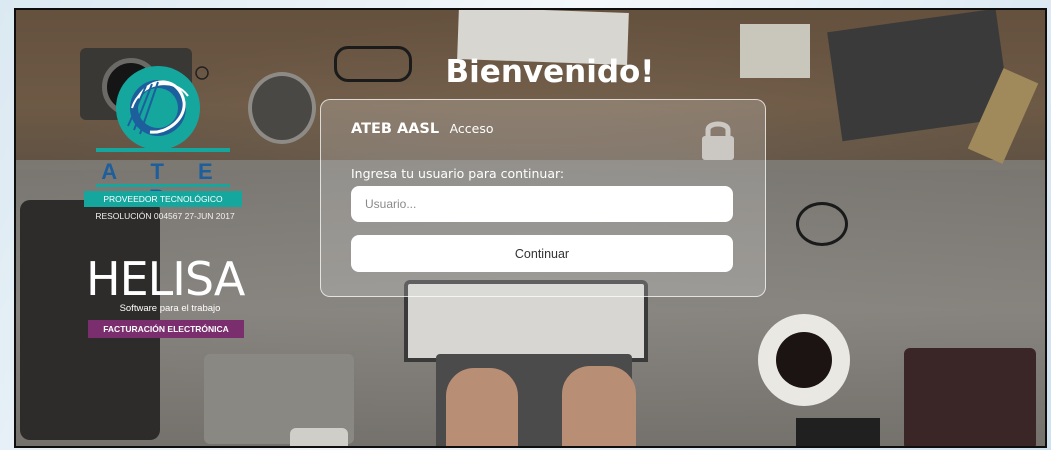 Image resolution: width=1051 pixels, height=450 pixels. Describe the element at coordinates (166, 329) in the screenshot. I see `helisa-product-band: FACTURACIÓN ELECTRÓNICA` at that location.